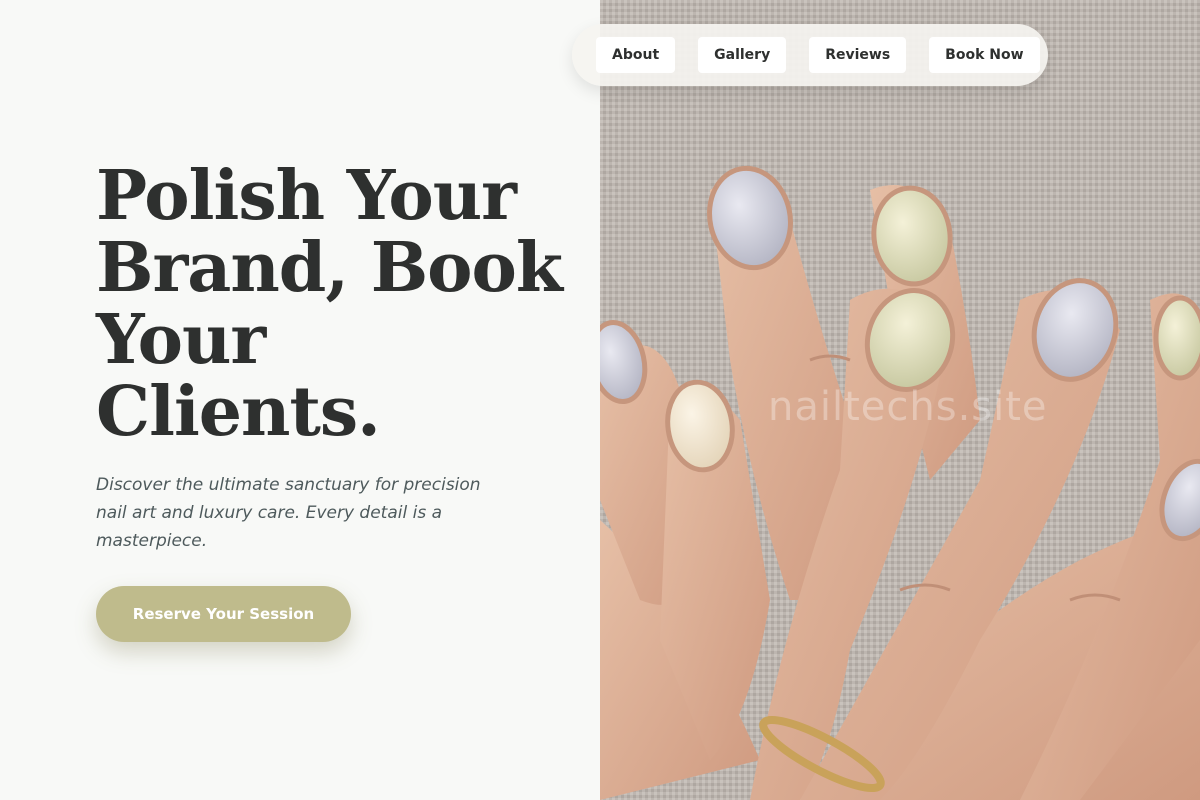  Describe the element at coordinates (858, 55) in the screenshot. I see `nav-link-reviews: Reviews` at that location.